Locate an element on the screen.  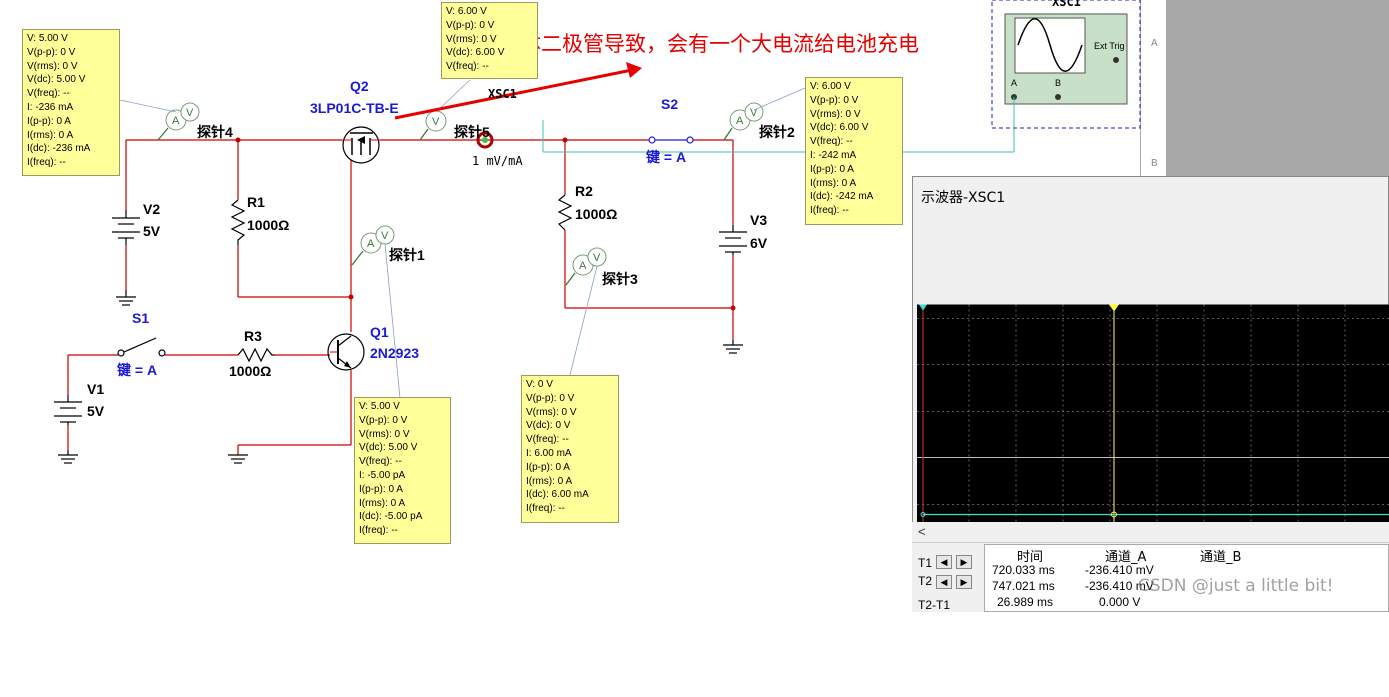
oscilloscope-title: 示波器-XSC1 is located at coordinates (963, 198).